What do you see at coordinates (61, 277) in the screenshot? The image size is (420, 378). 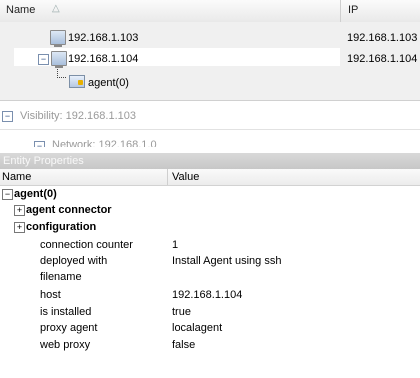 I see `property-name: filename` at bounding box center [61, 277].